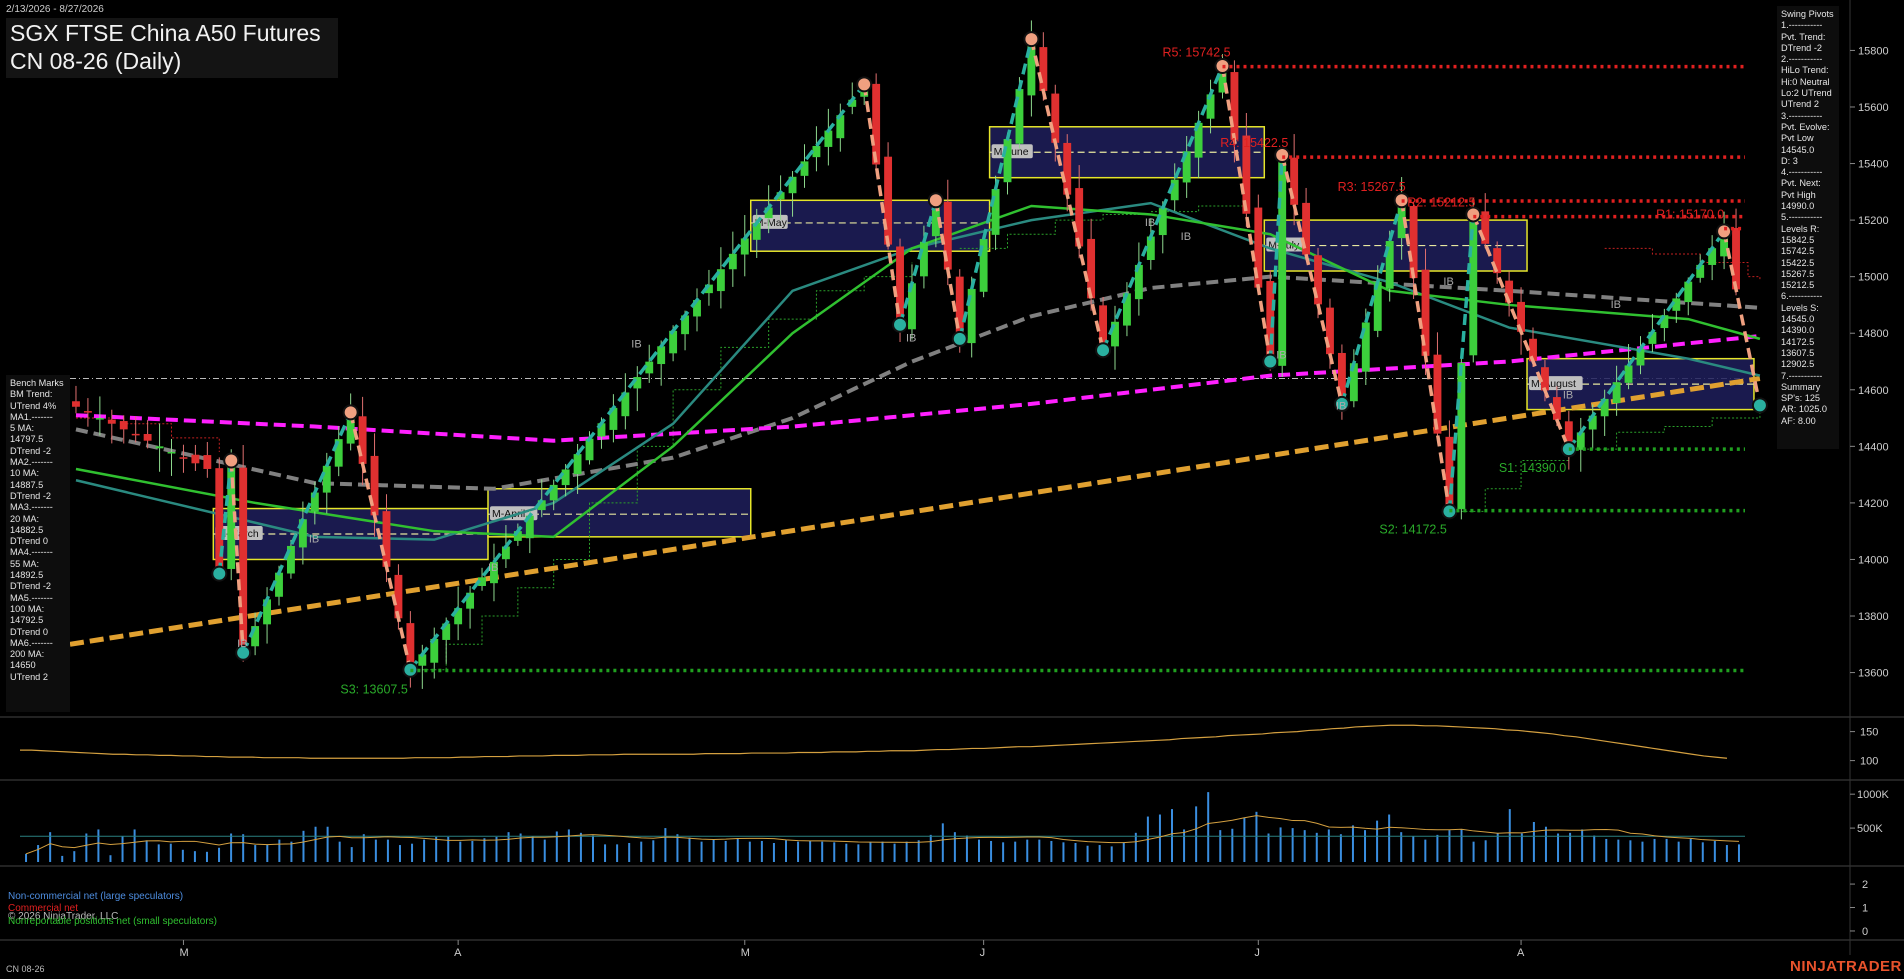  I want to click on panel-line: 14390.0, so click(1798, 330).